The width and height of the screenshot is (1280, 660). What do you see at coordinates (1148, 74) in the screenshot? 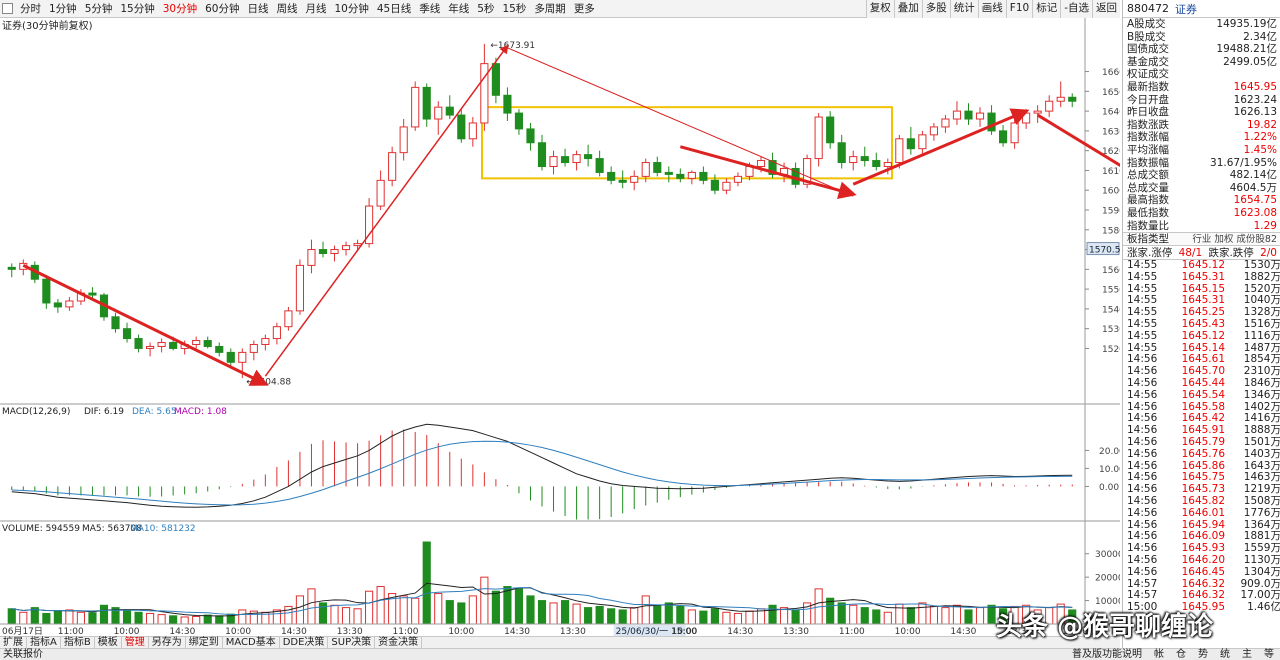
I see `stat-label: 权证成交` at bounding box center [1148, 74].